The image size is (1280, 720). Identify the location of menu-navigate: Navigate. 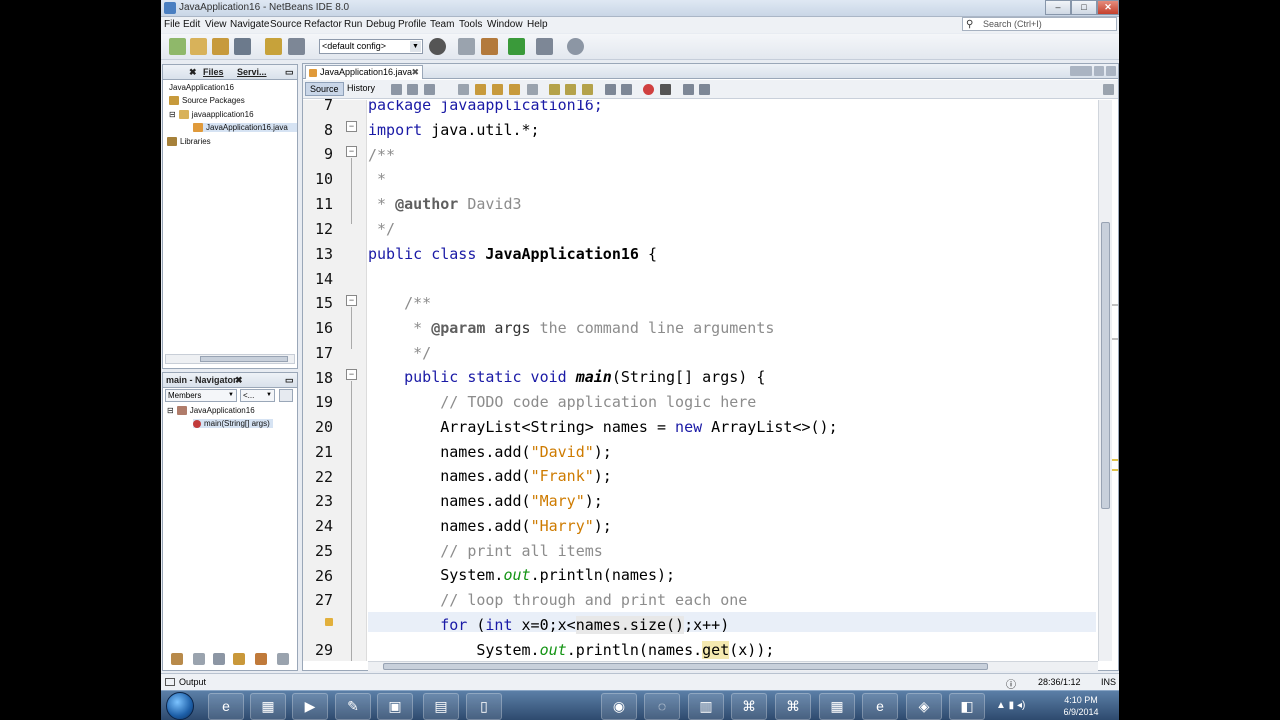
(249, 24).